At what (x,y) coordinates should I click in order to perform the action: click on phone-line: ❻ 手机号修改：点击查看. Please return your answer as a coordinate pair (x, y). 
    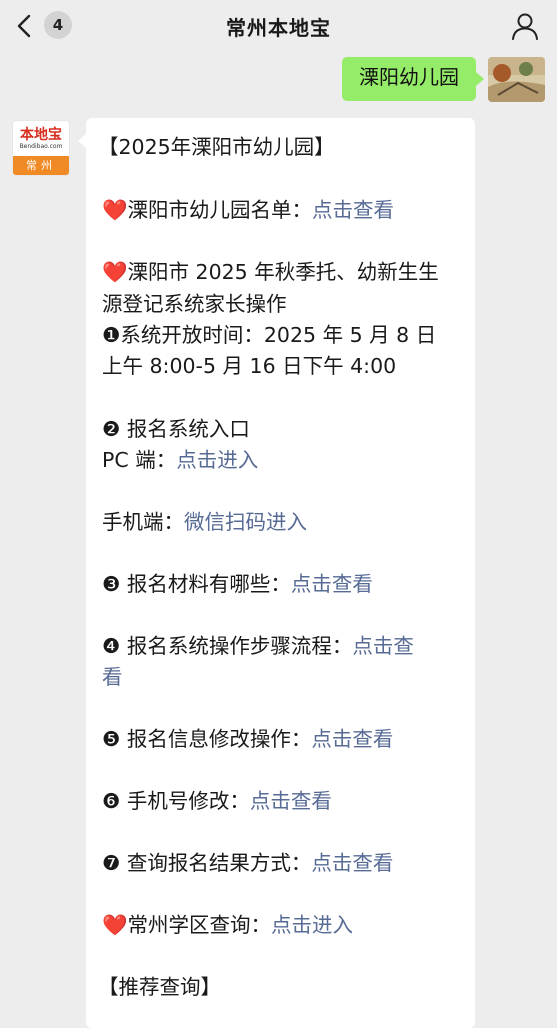
    Looking at the image, I should click on (217, 801).